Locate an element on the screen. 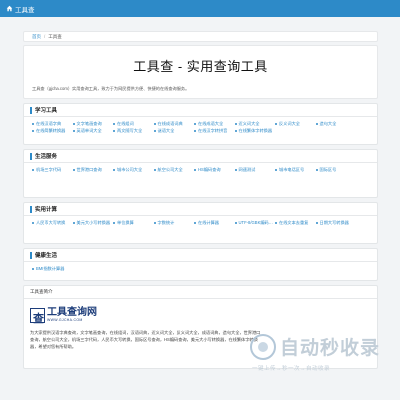 The height and width of the screenshot is (400, 400). tool-link-label: 谜语大全 is located at coordinates (166, 131).